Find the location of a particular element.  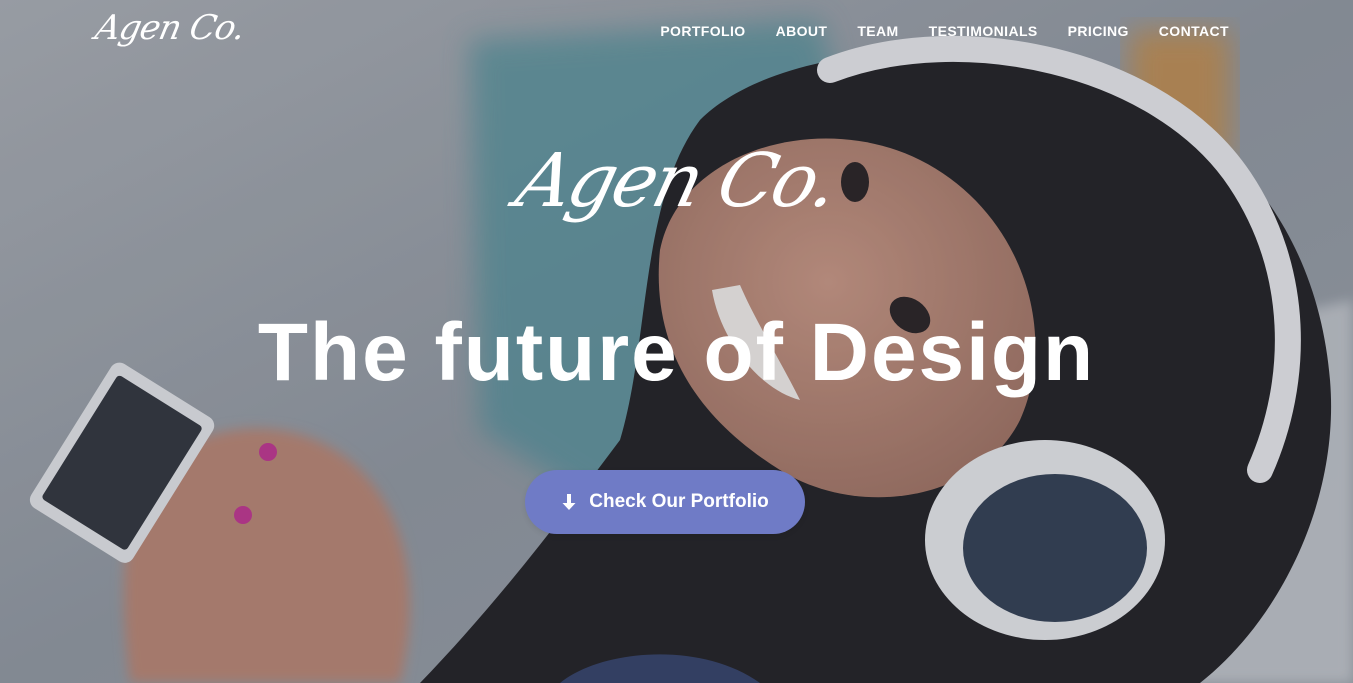

nav-link-pricing: PRICING is located at coordinates (1098, 31).